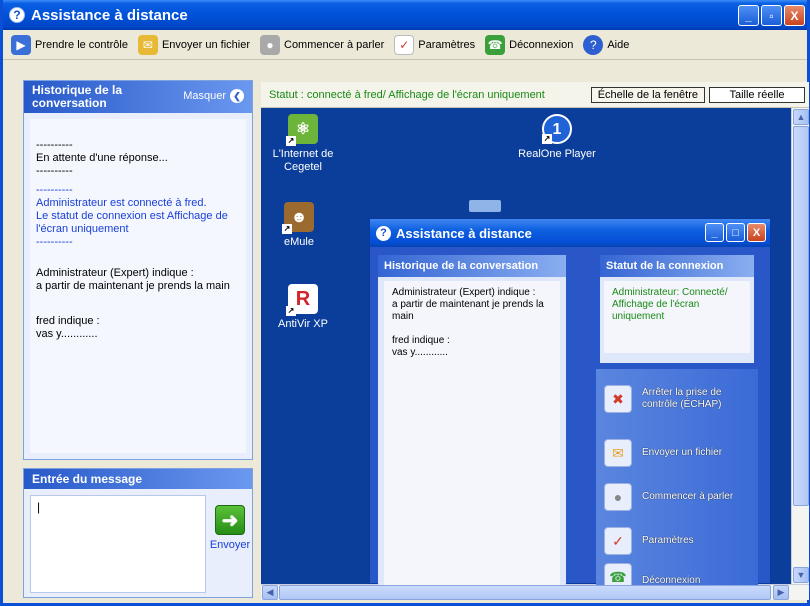 The width and height of the screenshot is (810, 606). What do you see at coordinates (302, 300) in the screenshot?
I see `antivir-icon: R` at bounding box center [302, 300].